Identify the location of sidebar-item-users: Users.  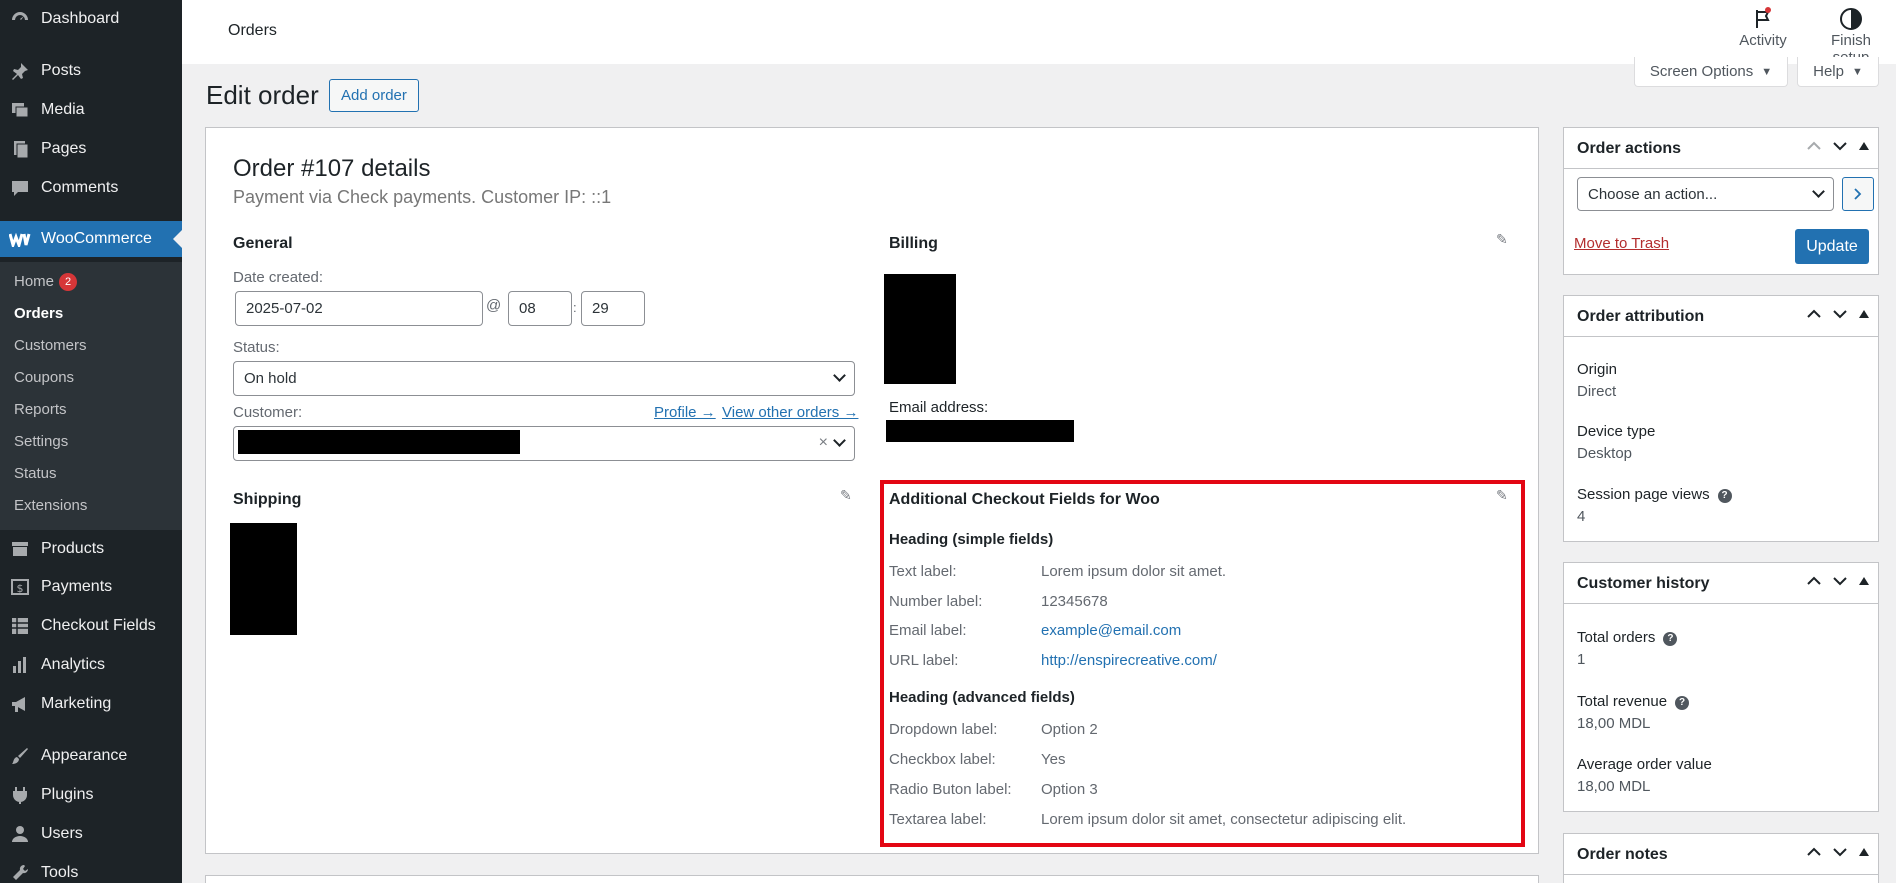
(91, 834).